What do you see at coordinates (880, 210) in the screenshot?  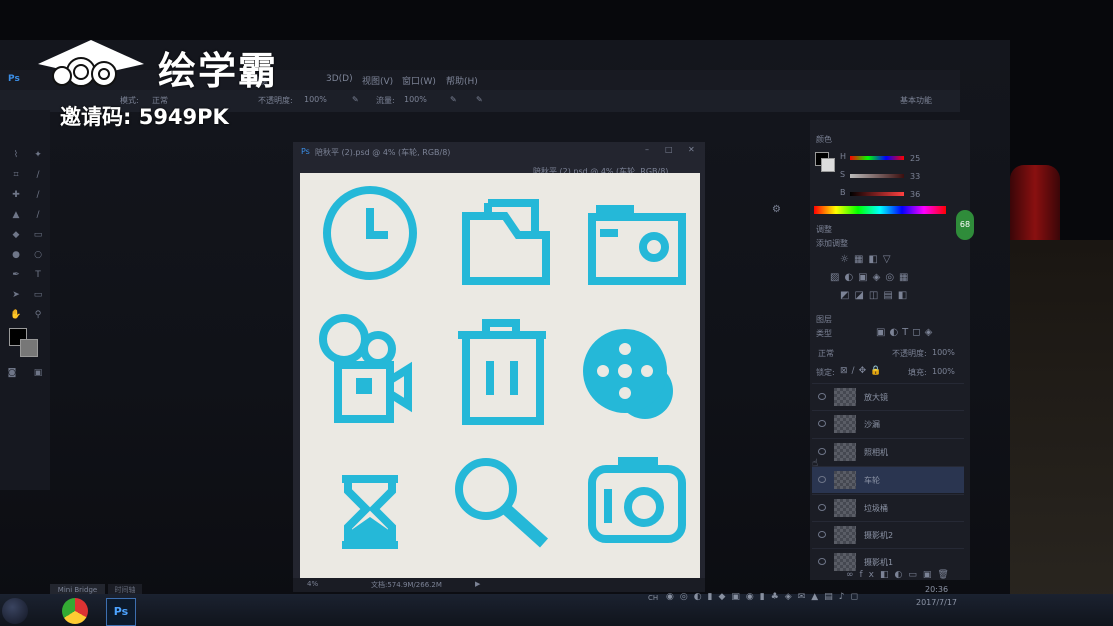 I see `color-ramp` at bounding box center [880, 210].